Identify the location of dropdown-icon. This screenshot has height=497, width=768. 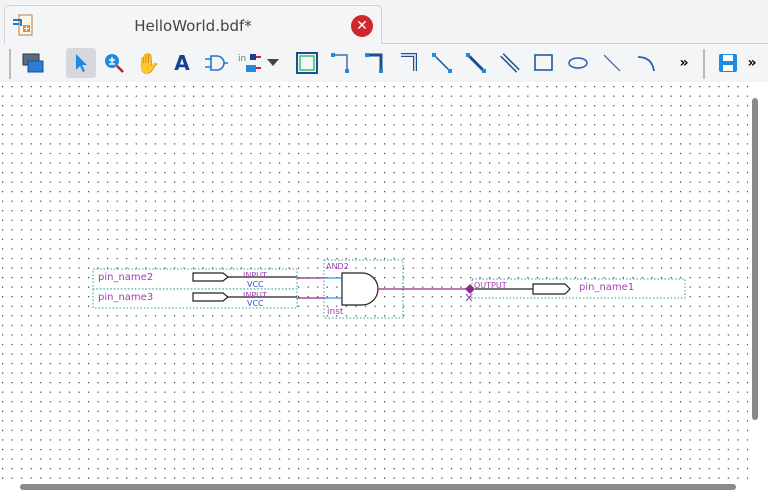
(273, 63).